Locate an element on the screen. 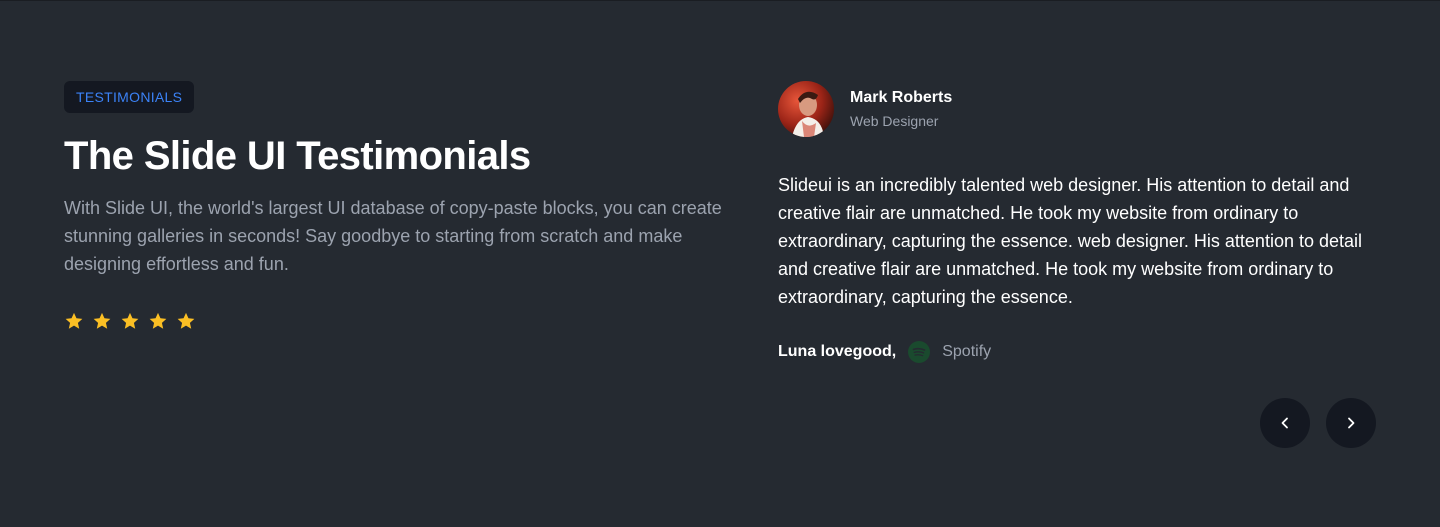 Image resolution: width=1440 pixels, height=527 pixels. chevron-right-icon is located at coordinates (1351, 423).